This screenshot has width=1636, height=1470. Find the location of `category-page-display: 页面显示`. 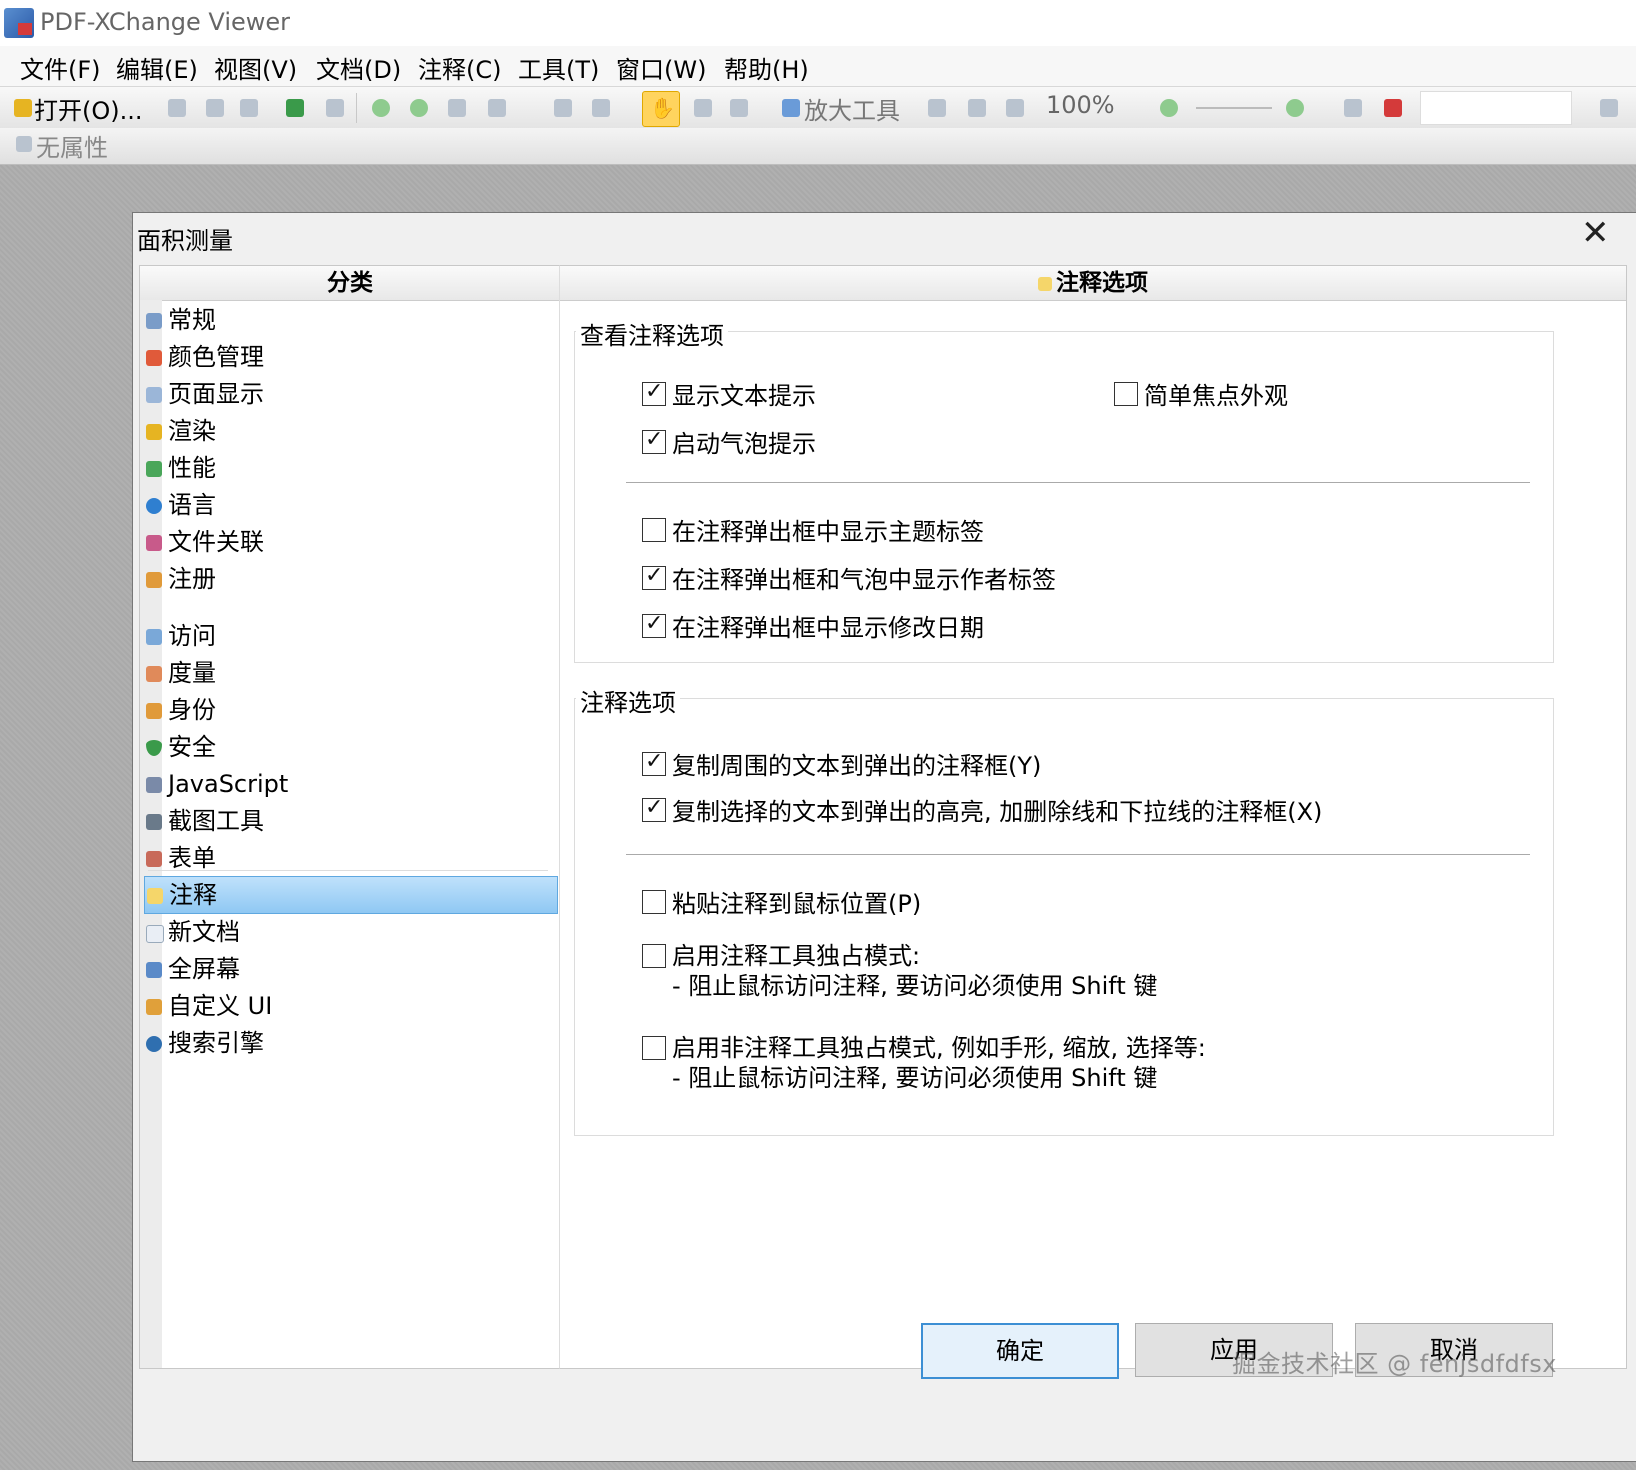

category-page-display: 页面显示 is located at coordinates (350, 394).